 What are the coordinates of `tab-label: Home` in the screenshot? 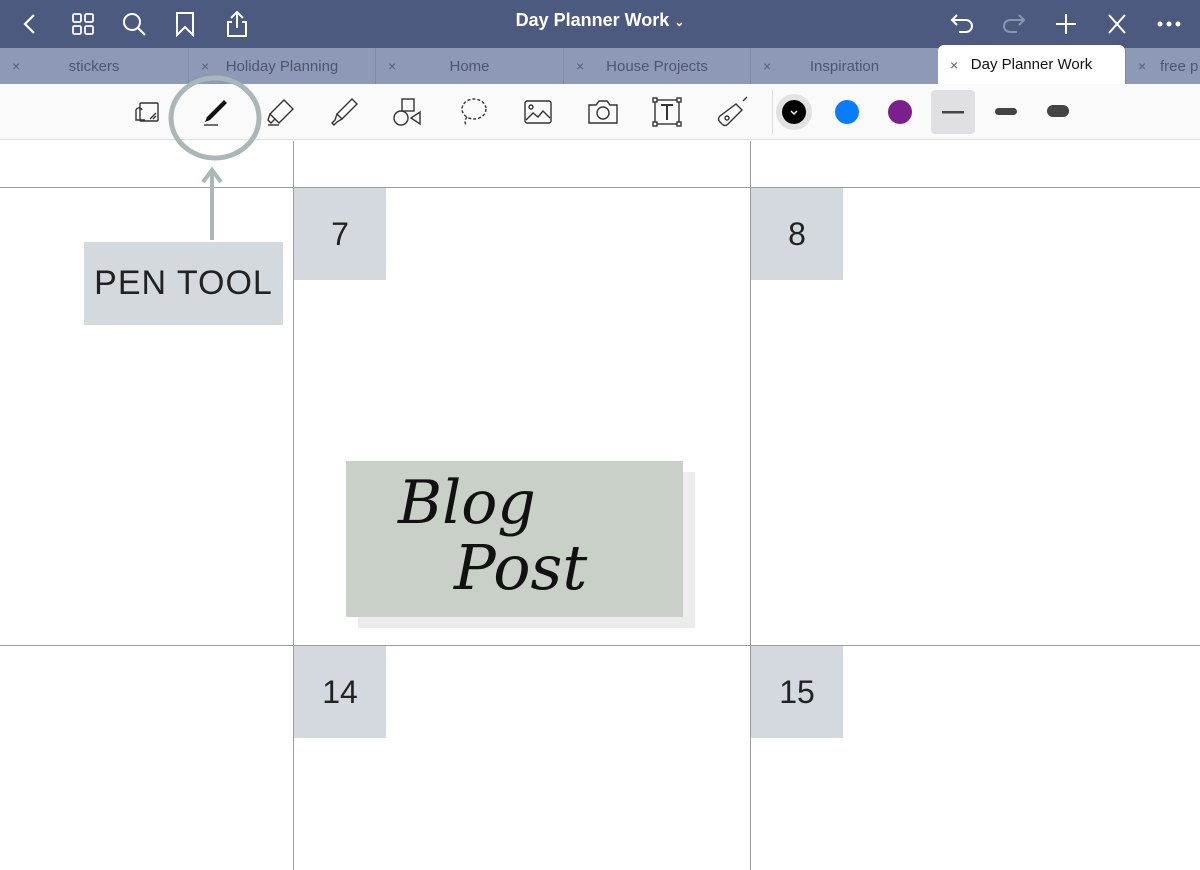 It's located at (469, 66).